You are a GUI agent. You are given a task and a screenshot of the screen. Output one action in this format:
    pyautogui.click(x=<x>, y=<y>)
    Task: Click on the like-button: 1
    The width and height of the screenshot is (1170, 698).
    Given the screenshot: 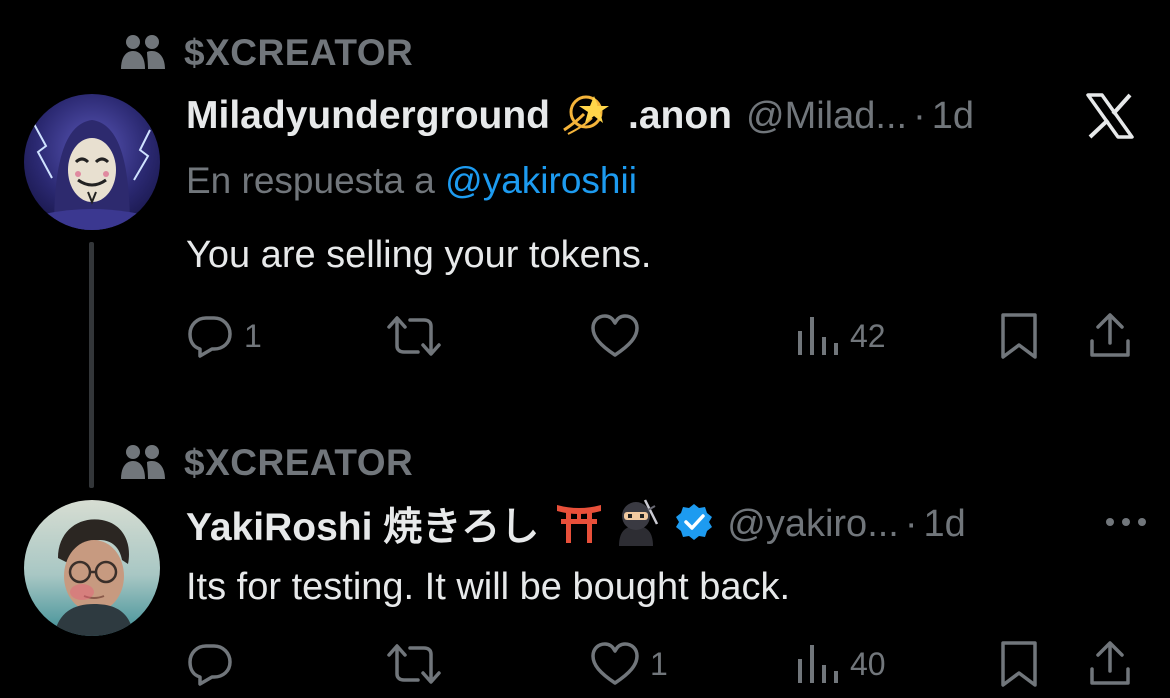 What is the action you would take?
    pyautogui.click(x=629, y=664)
    